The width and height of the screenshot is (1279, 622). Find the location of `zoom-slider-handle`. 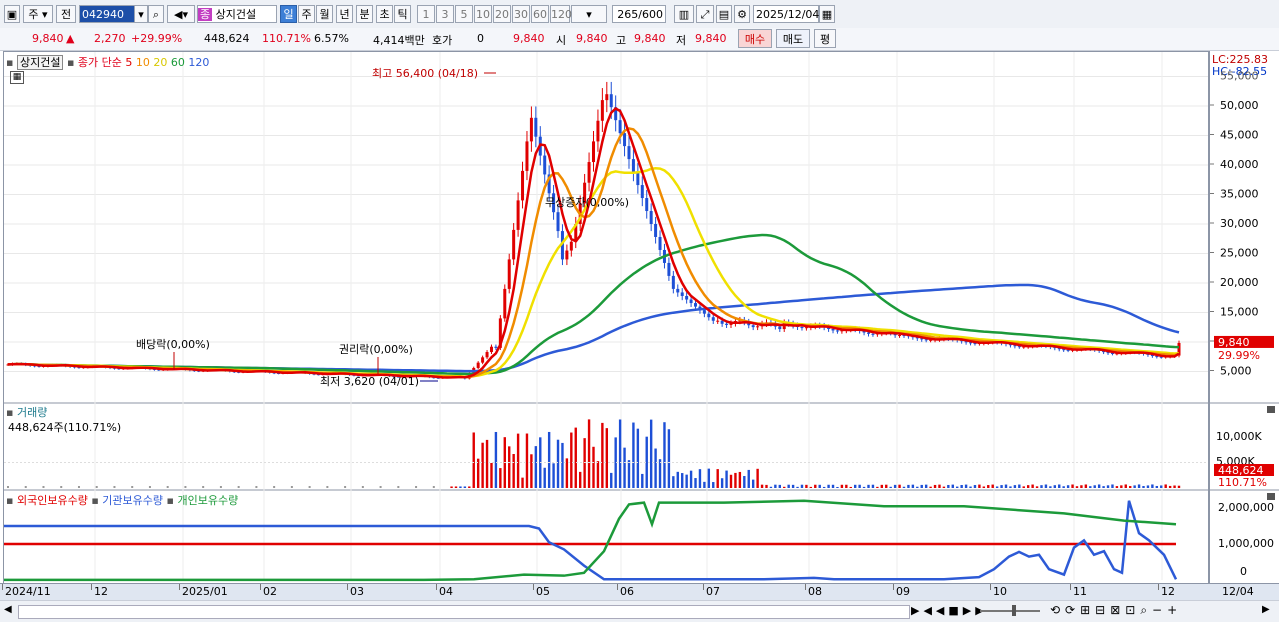

zoom-slider-handle is located at coordinates (1014, 610).